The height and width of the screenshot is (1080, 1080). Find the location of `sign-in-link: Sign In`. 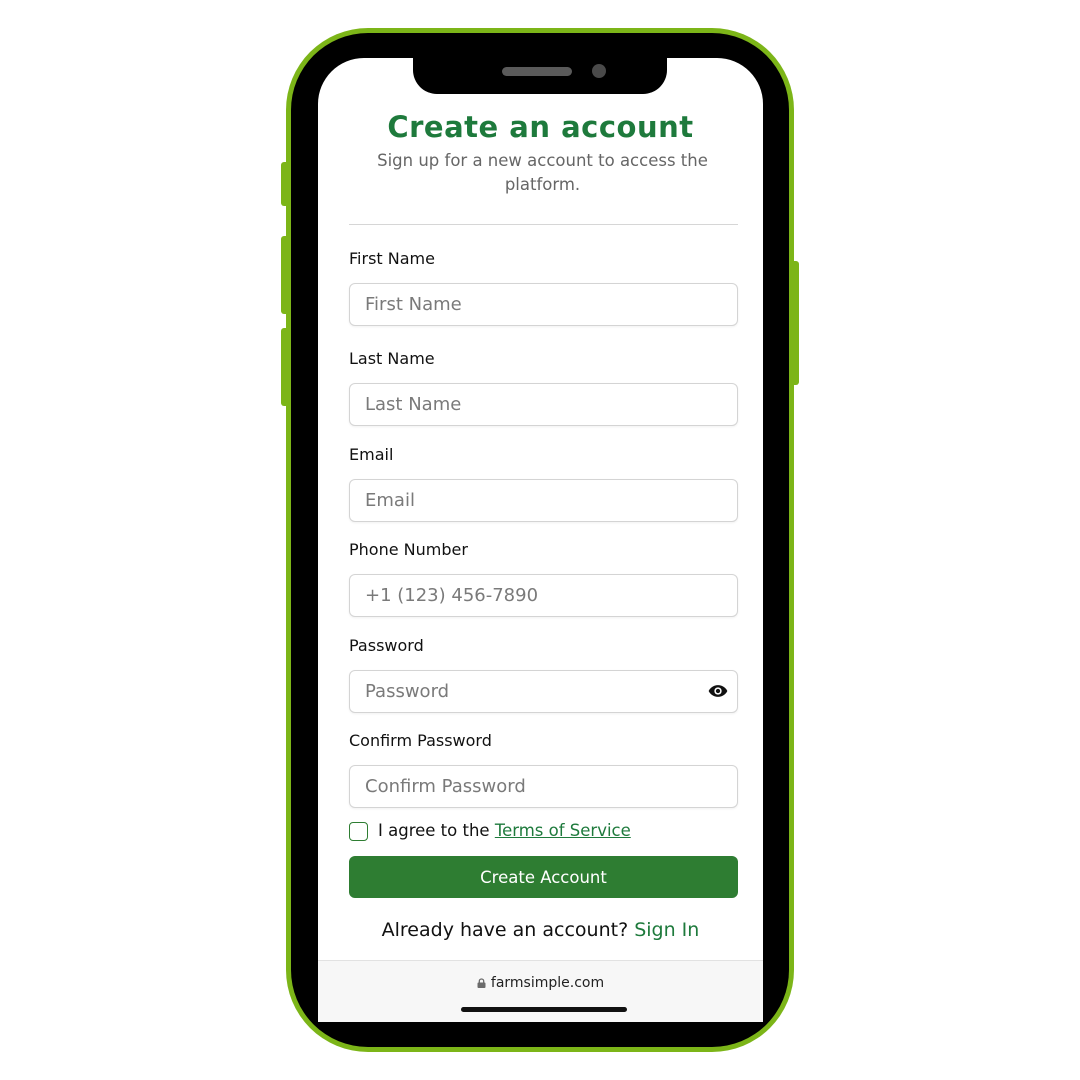

sign-in-link: Sign In is located at coordinates (666, 930).